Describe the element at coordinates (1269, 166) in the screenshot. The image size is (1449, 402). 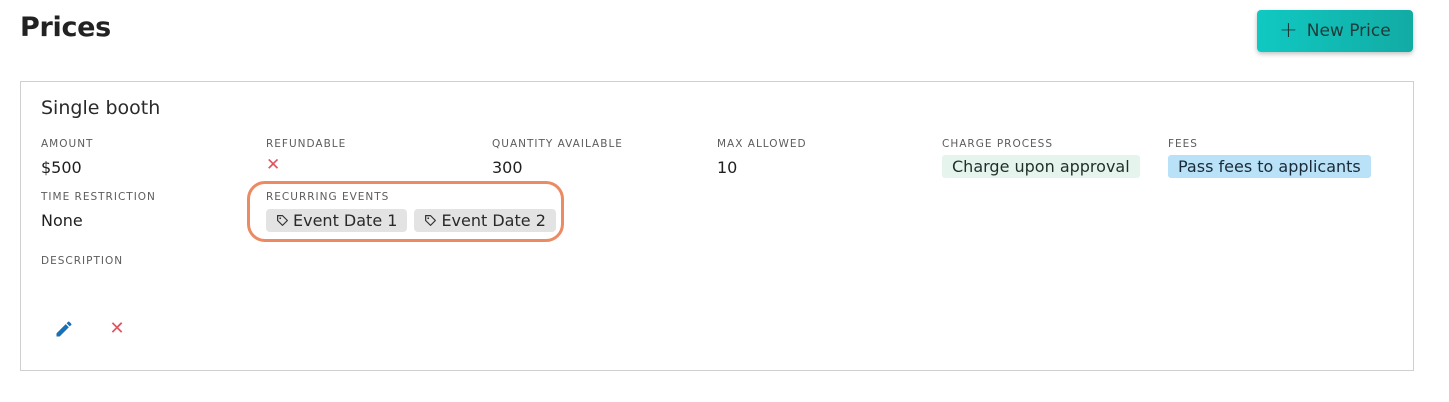
I see `fees-badge: Pass fees to applicants` at that location.